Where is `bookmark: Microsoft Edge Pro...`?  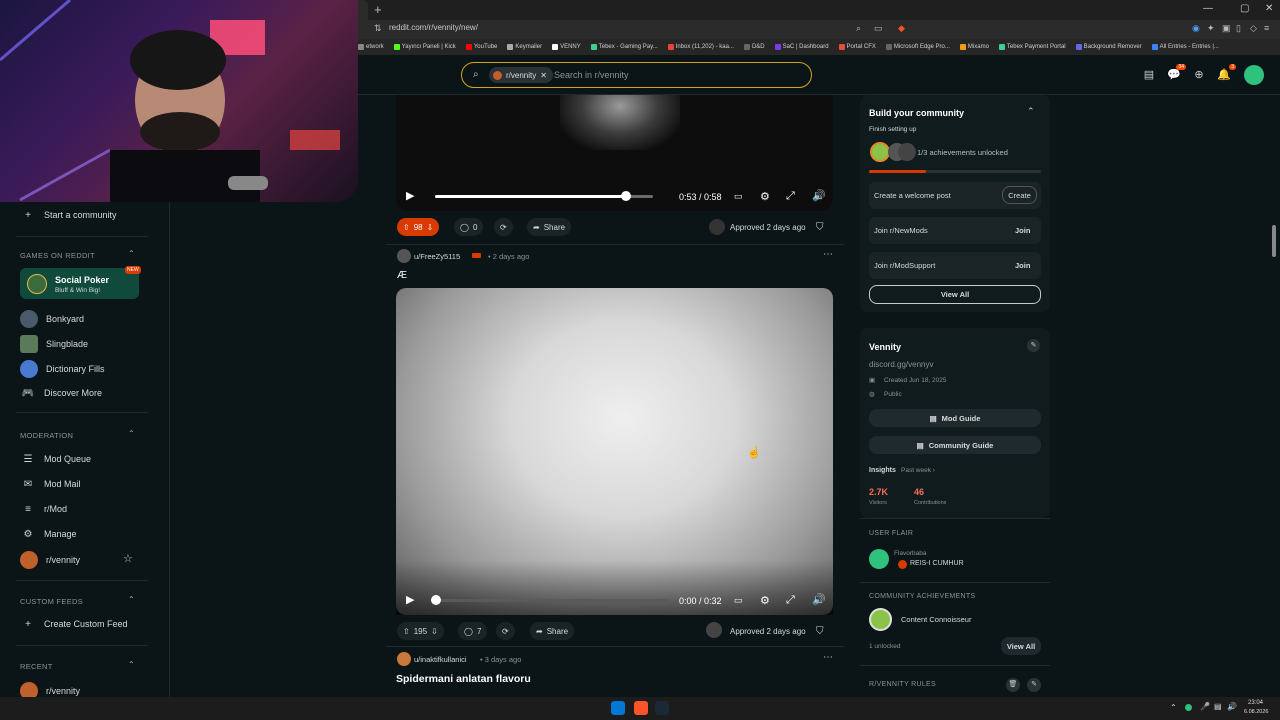
bookmark: Microsoft Edge Pro... is located at coordinates (917, 47).